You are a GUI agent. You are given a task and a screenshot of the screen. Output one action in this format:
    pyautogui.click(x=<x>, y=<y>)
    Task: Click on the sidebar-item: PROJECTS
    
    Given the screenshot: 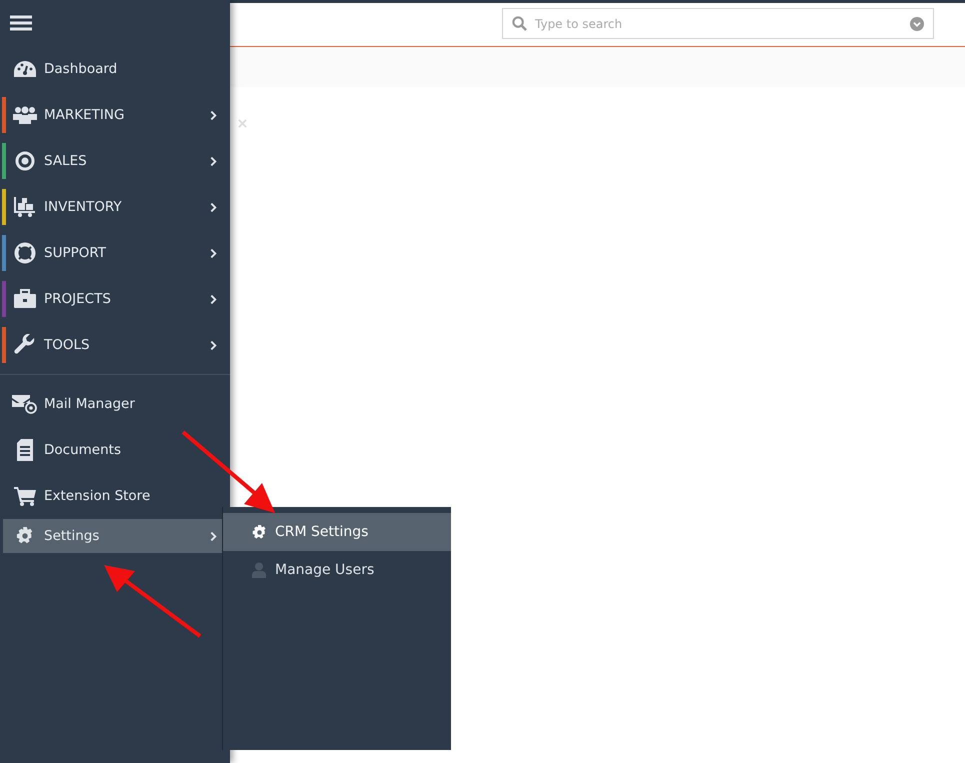 What is the action you would take?
    pyautogui.click(x=115, y=299)
    